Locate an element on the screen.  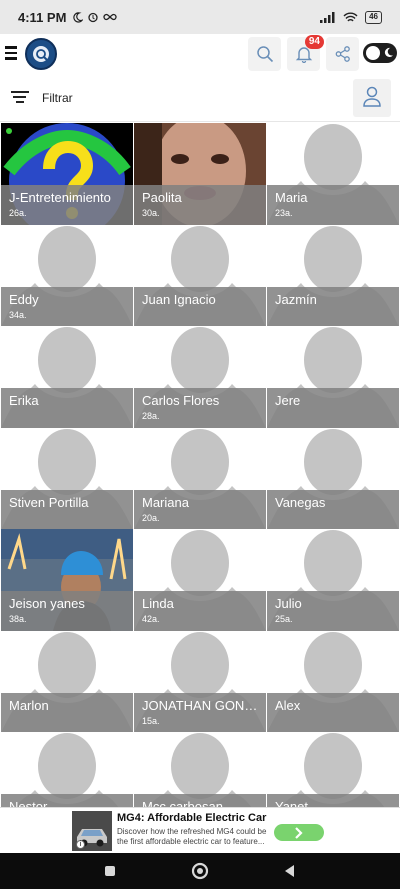
profile-age: 42a. is located at coordinates (151, 619).